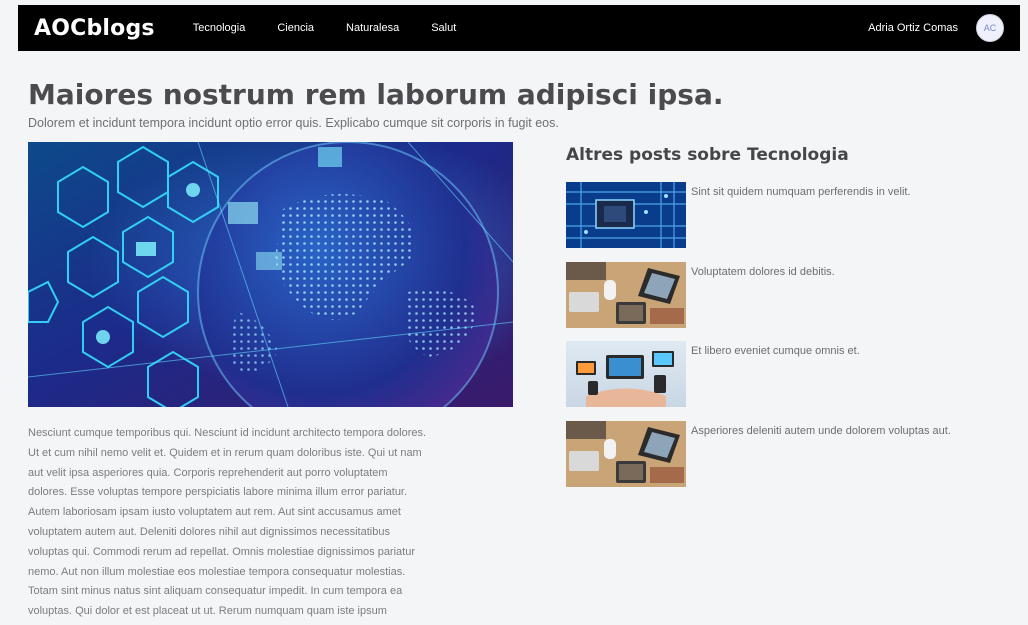 This screenshot has width=1028, height=625. What do you see at coordinates (707, 155) in the screenshot?
I see `sidebar-title: Altres posts sobre Tecnologia` at bounding box center [707, 155].